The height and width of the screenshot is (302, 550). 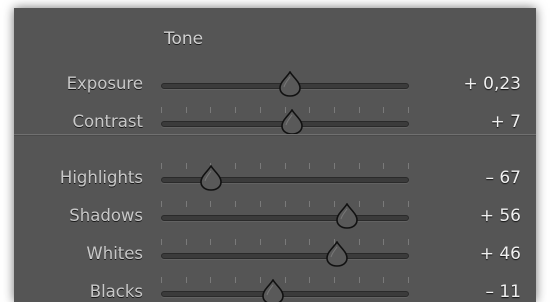 What do you see at coordinates (503, 291) in the screenshot?
I see `slider-value: – 11` at bounding box center [503, 291].